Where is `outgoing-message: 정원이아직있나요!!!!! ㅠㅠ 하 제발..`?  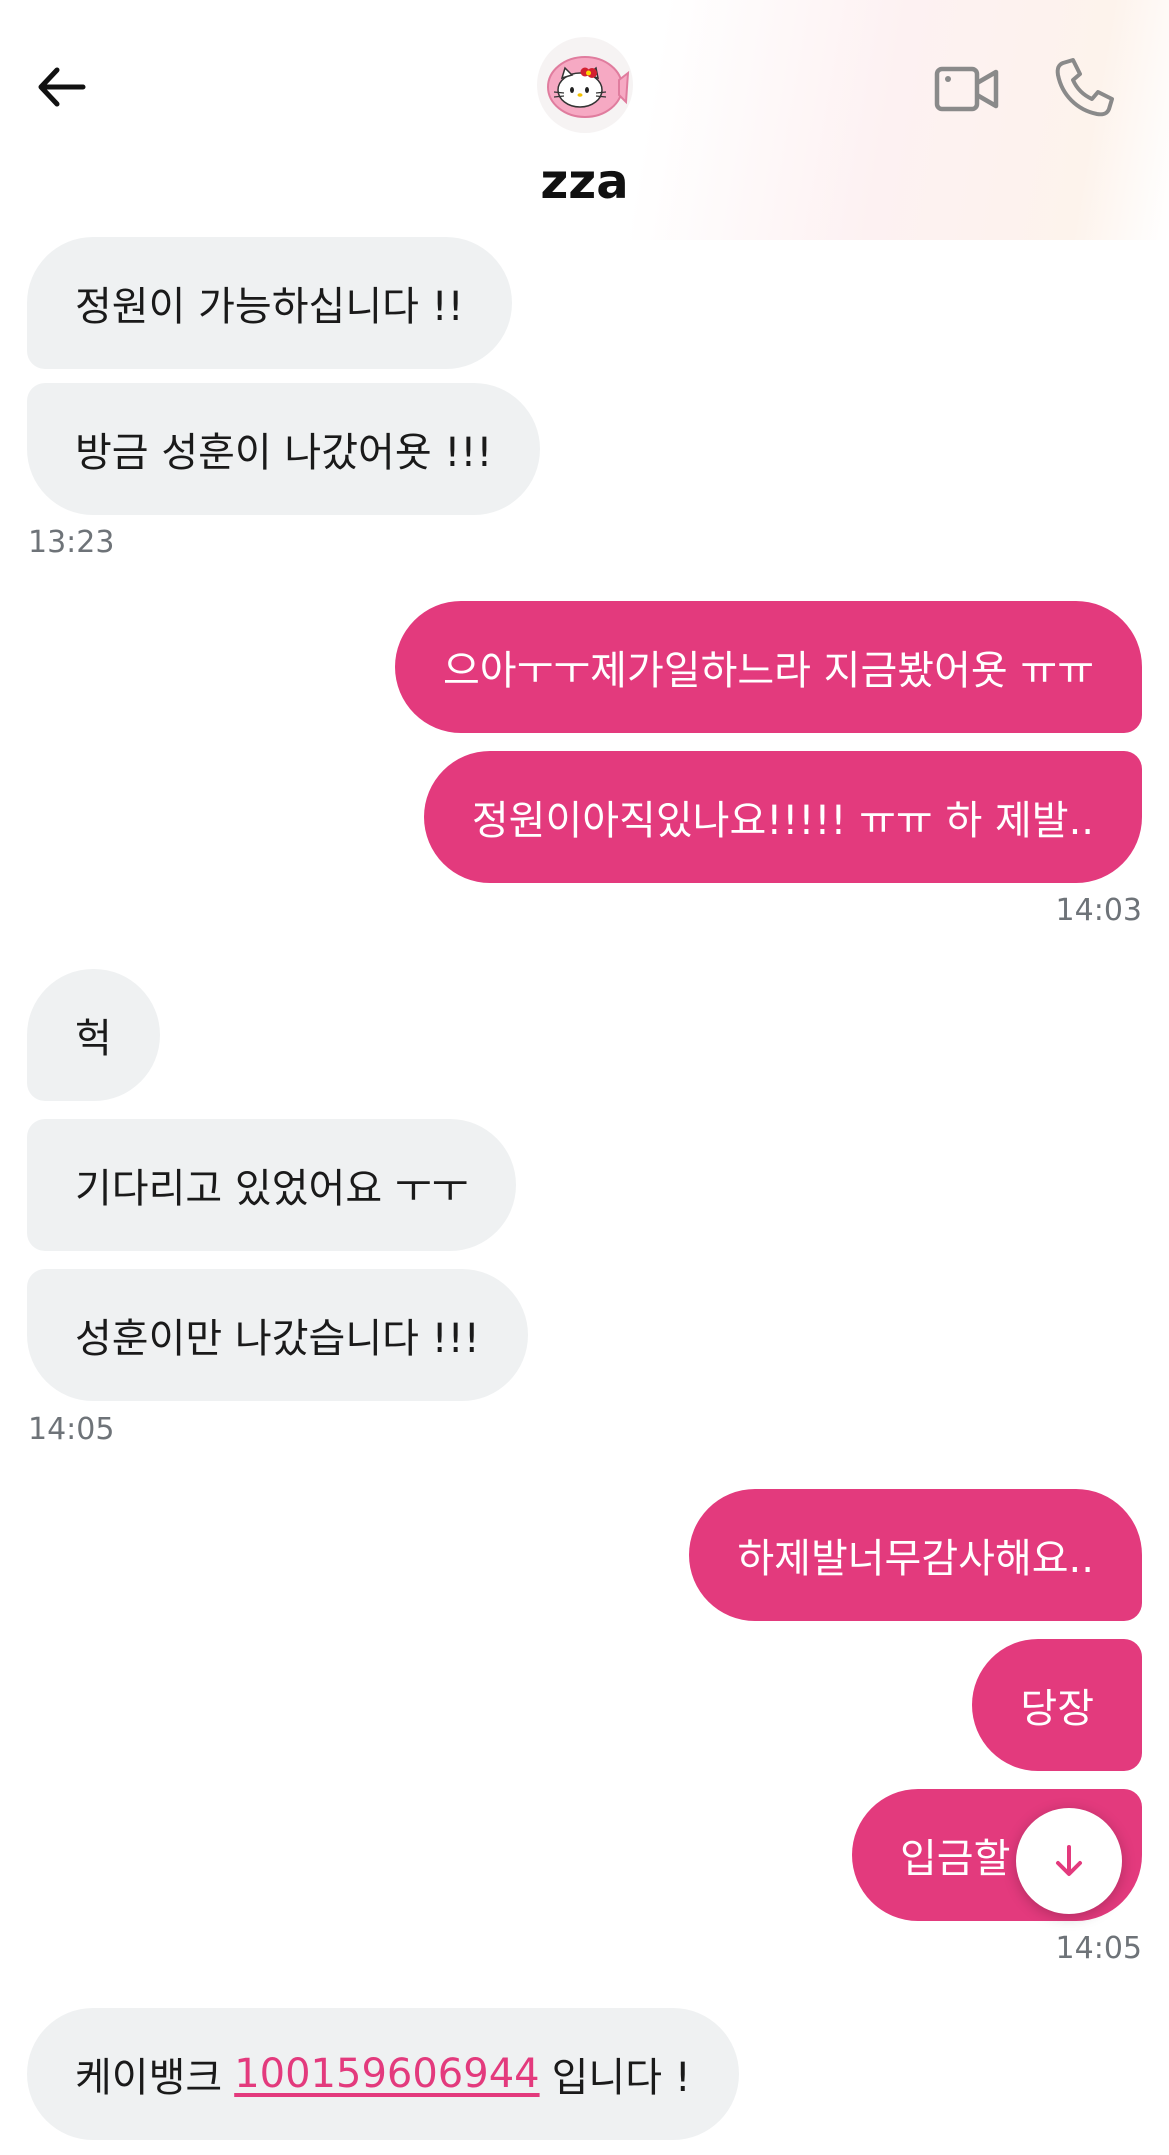
outgoing-message: 정원이아직있나요!!!!! ㅠㅠ 하 제발.. is located at coordinates (782, 817).